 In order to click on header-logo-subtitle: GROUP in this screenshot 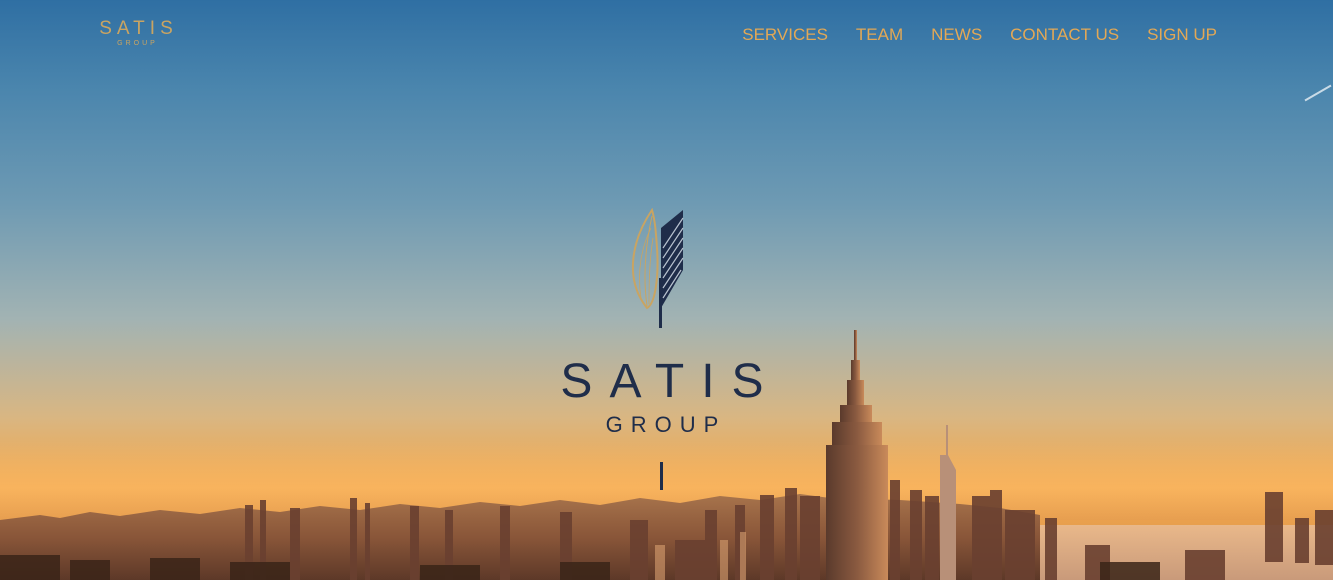, I will do `click(137, 43)`.